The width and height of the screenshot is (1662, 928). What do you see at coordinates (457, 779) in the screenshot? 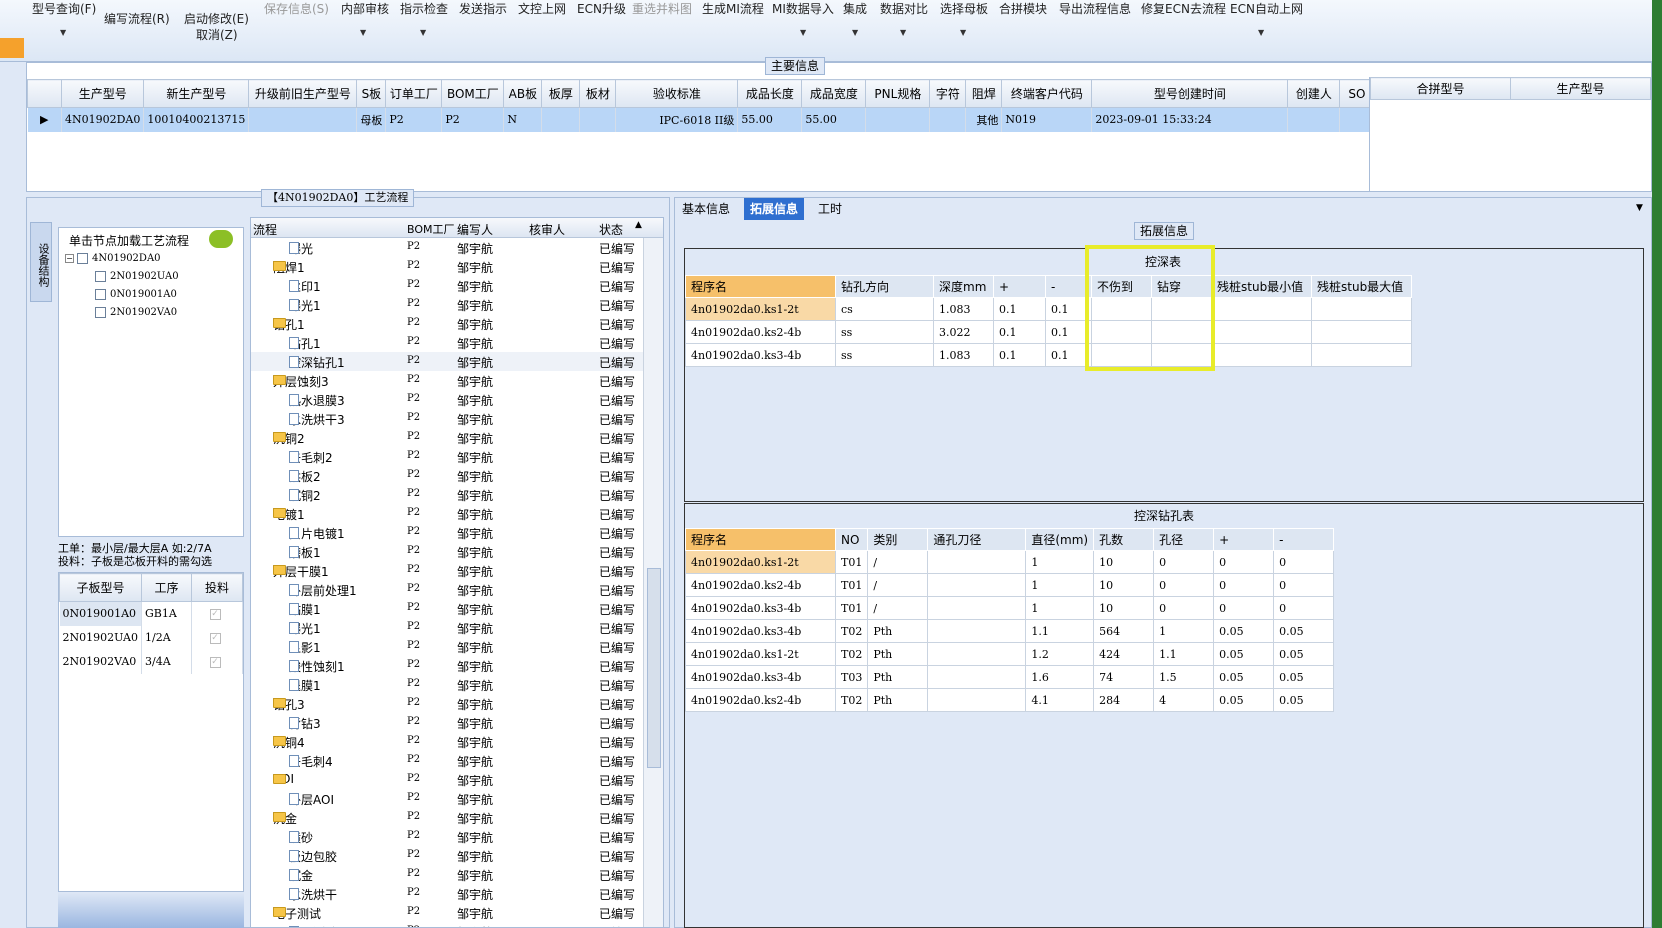
I see `process-row: −AOI P2 邹宇航 已编写` at bounding box center [457, 779].